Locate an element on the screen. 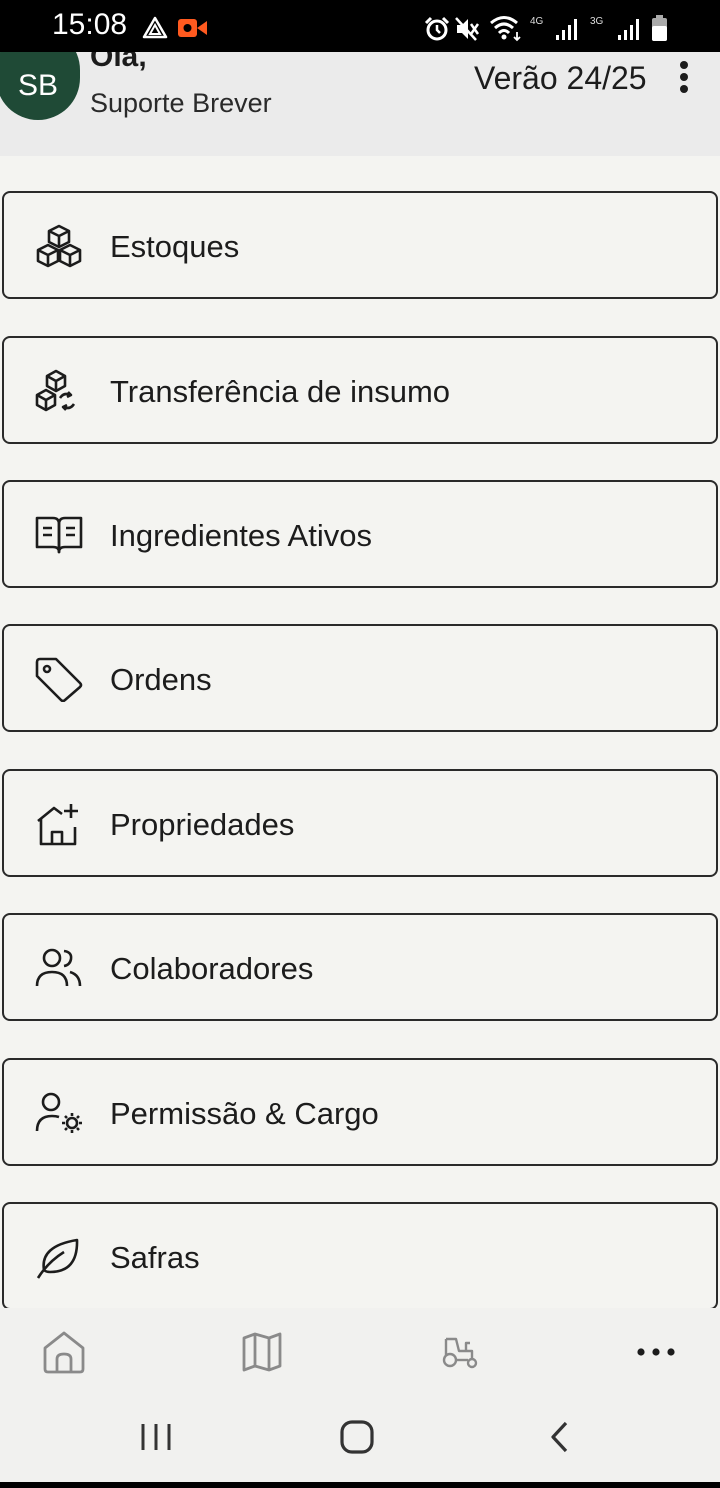 This screenshot has width=720, height=1488. kebab-menu-icon is located at coordinates (684, 78).